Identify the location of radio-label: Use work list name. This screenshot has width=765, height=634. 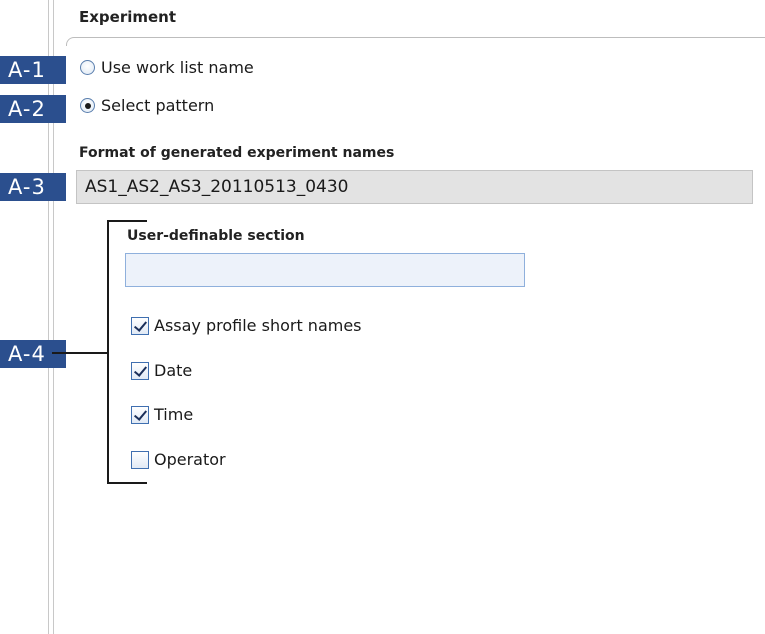
(177, 67).